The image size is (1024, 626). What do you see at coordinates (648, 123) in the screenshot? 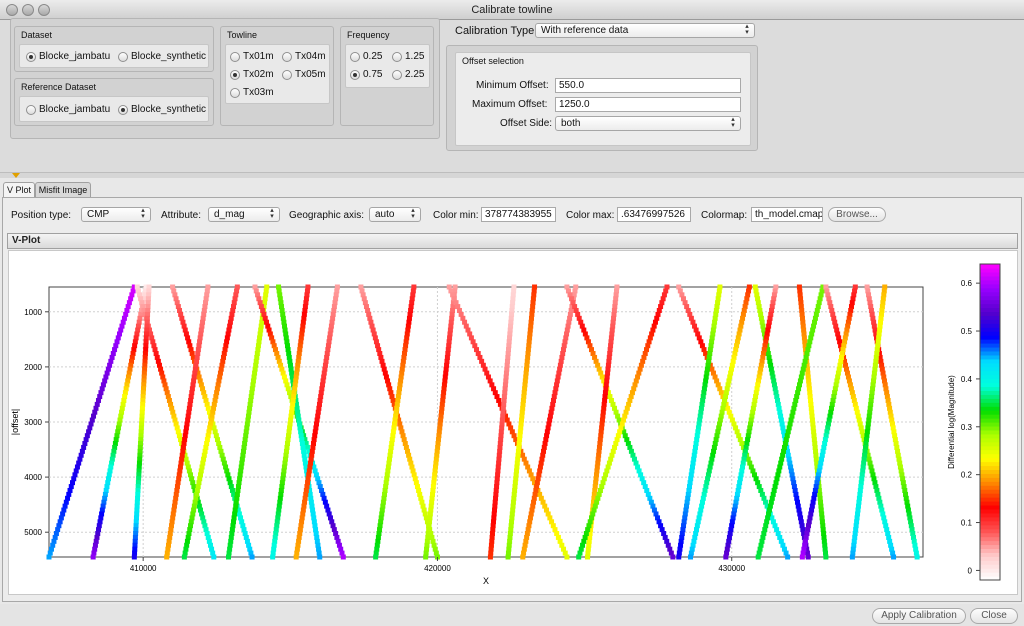
I see `offset-side-select: both ▴ ▾` at bounding box center [648, 123].